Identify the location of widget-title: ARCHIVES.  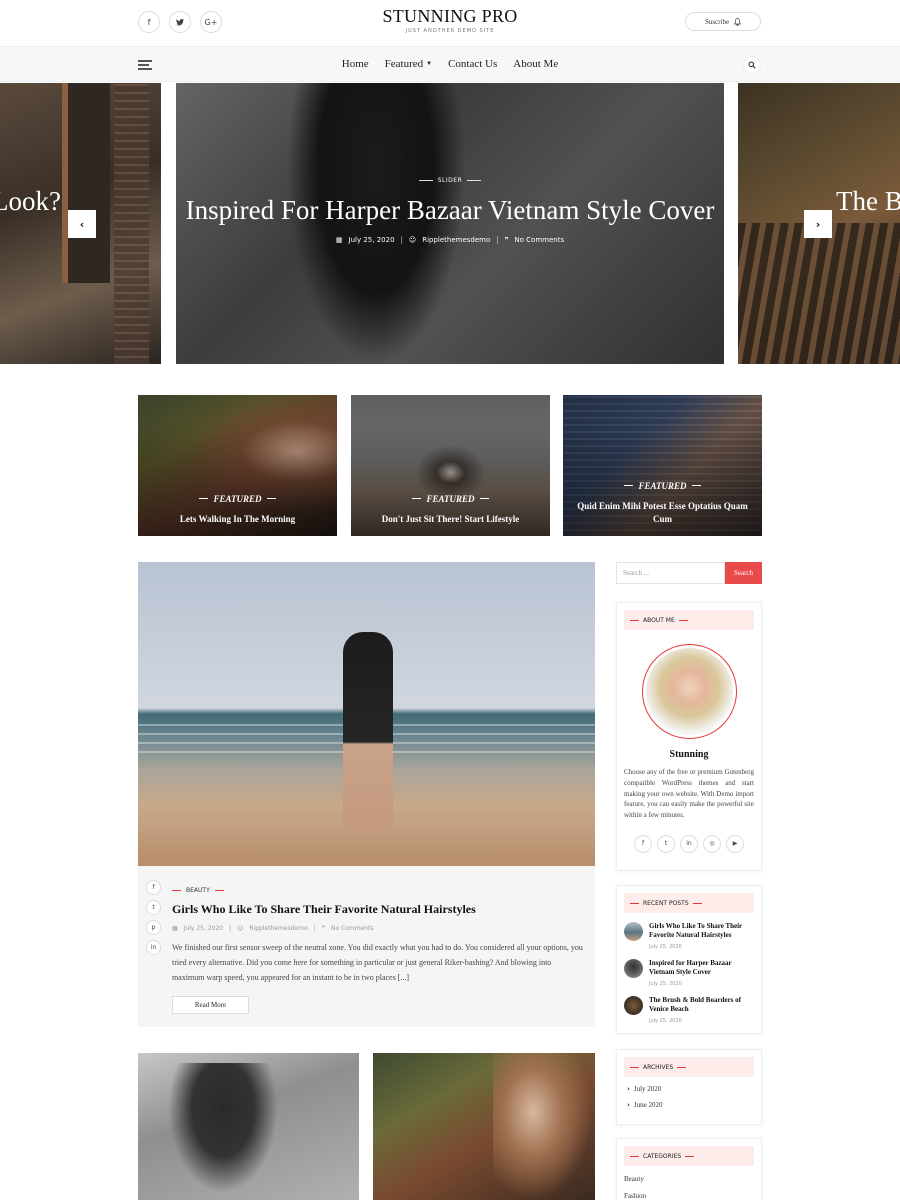
(689, 1067).